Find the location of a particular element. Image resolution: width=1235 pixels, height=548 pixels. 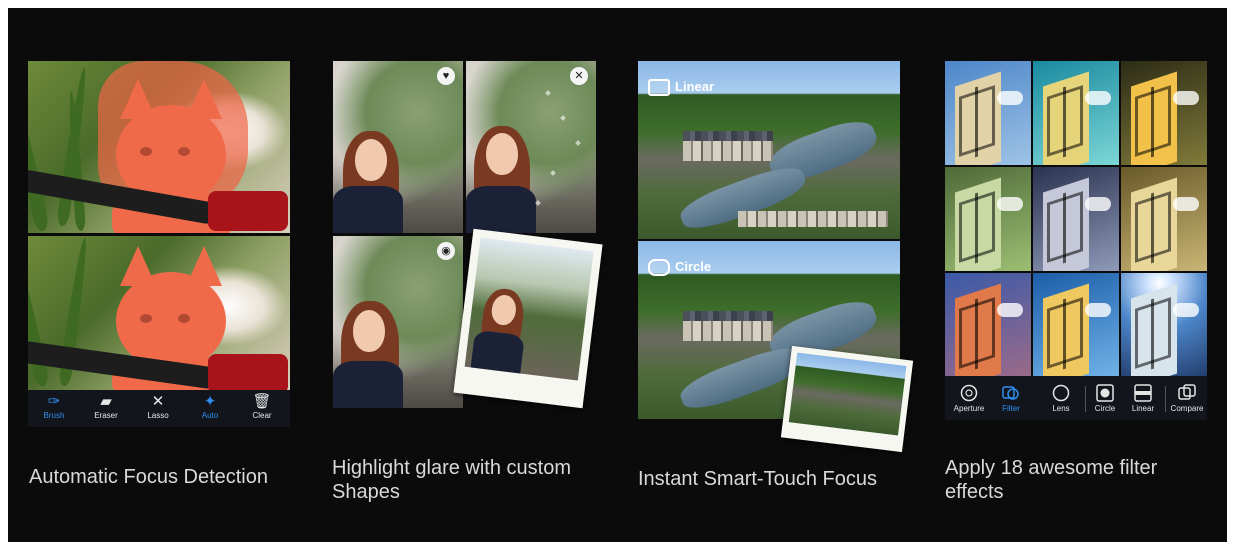

circle-shape-label: Circle is located at coordinates (679, 267).